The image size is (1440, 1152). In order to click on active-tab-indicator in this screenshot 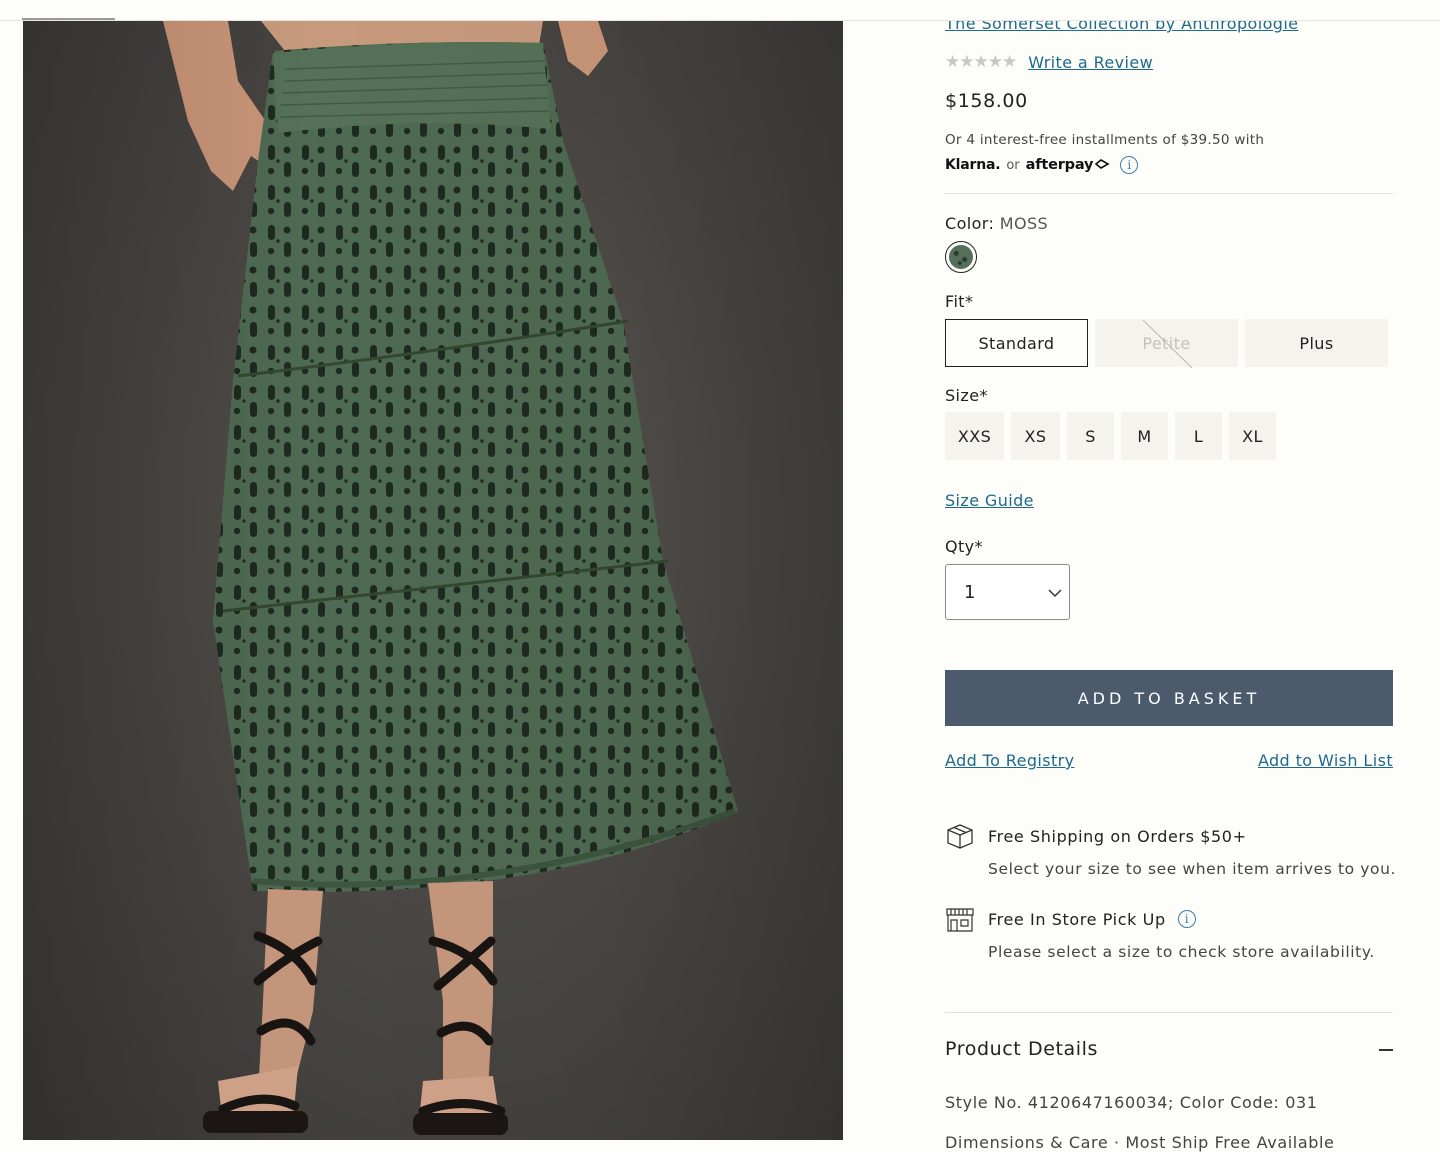, I will do `click(68, 19)`.